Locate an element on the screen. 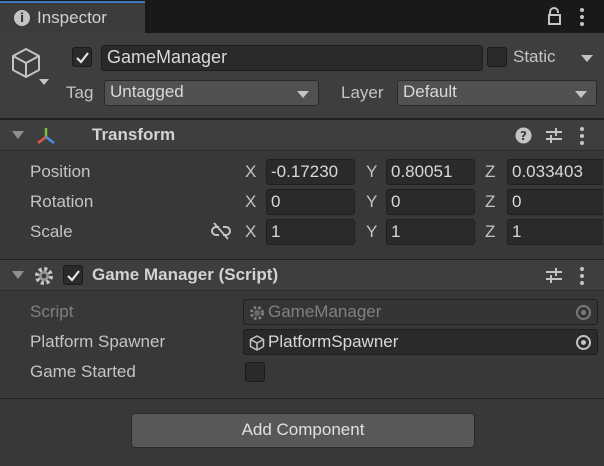 The width and height of the screenshot is (604, 466). rotation-x-axis-label: X is located at coordinates (251, 201).